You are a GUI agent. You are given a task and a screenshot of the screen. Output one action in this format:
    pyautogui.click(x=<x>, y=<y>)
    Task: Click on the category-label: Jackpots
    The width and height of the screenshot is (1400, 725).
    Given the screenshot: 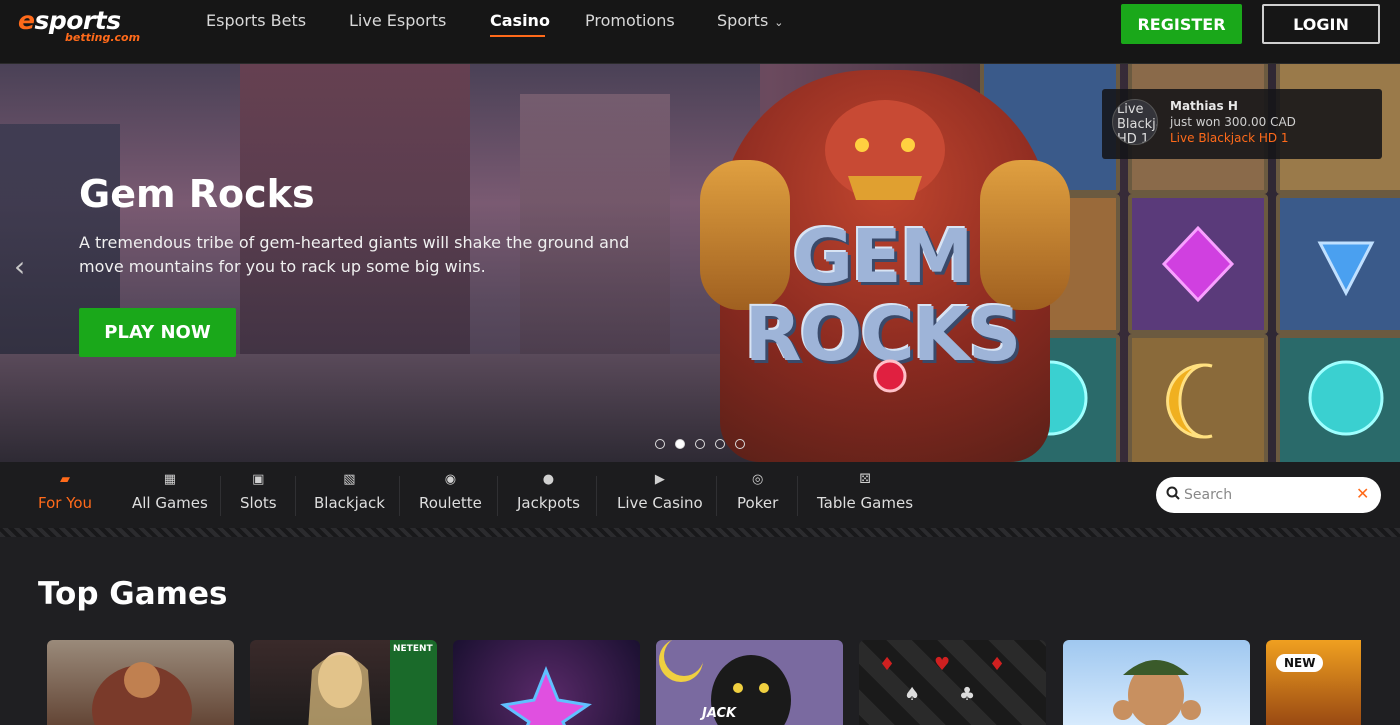 What is the action you would take?
    pyautogui.click(x=548, y=503)
    